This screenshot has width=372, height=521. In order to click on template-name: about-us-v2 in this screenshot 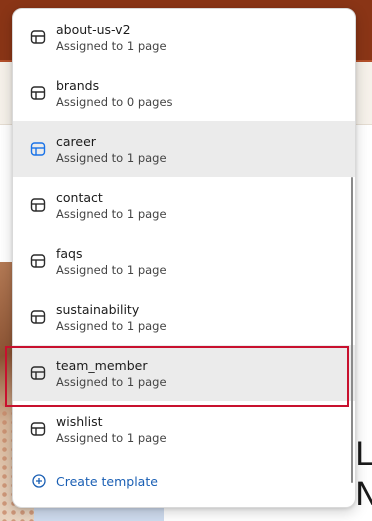, I will do `click(93, 29)`.